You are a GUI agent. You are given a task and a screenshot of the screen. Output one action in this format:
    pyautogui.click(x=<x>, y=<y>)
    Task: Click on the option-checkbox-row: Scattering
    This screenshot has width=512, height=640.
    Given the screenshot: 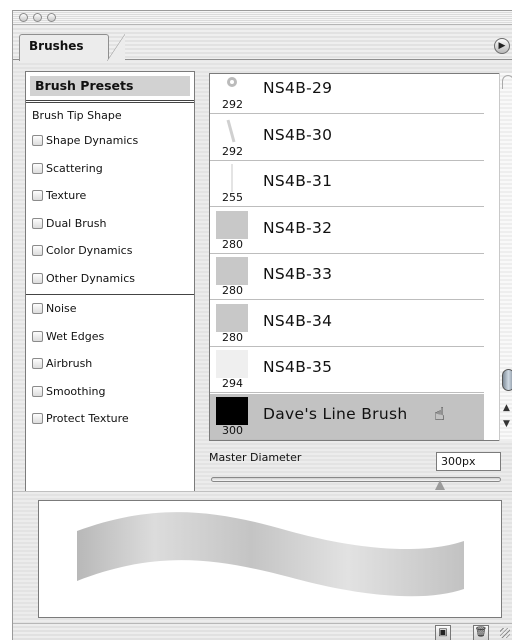 What is the action you would take?
    pyautogui.click(x=110, y=169)
    